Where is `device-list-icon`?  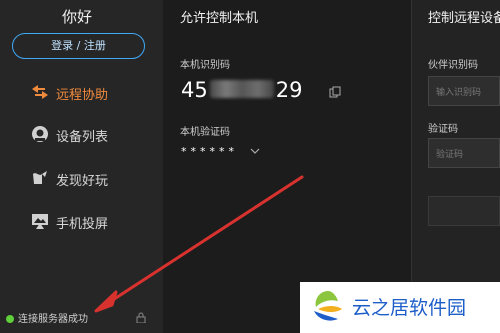 device-list-icon is located at coordinates (40, 134).